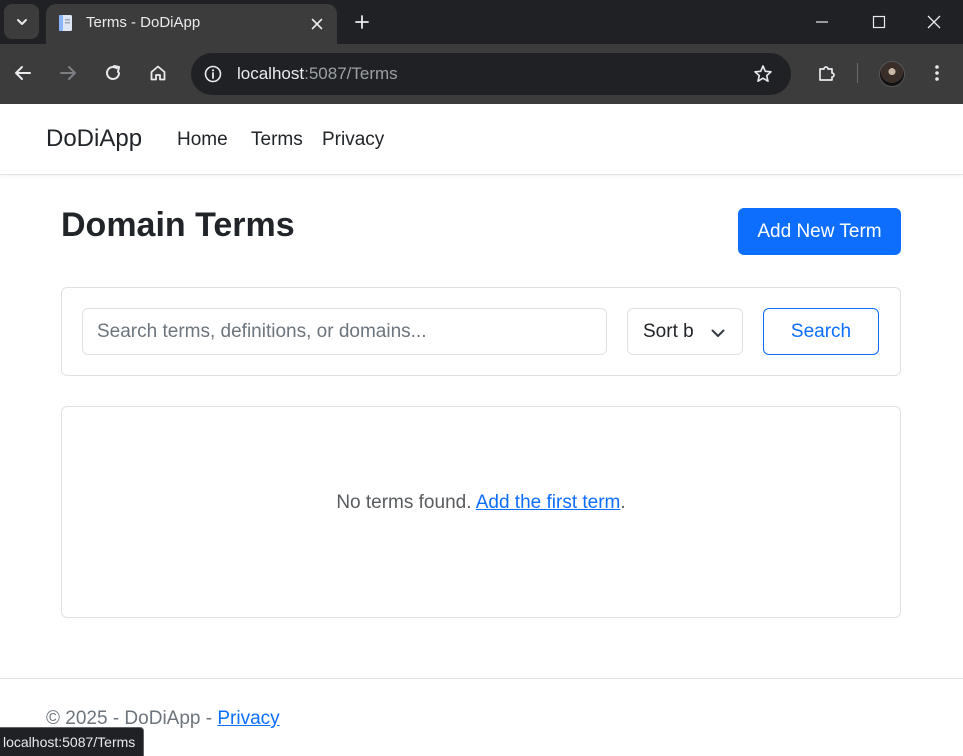 This screenshot has width=963, height=756. I want to click on bookmark-button, so click(763, 74).